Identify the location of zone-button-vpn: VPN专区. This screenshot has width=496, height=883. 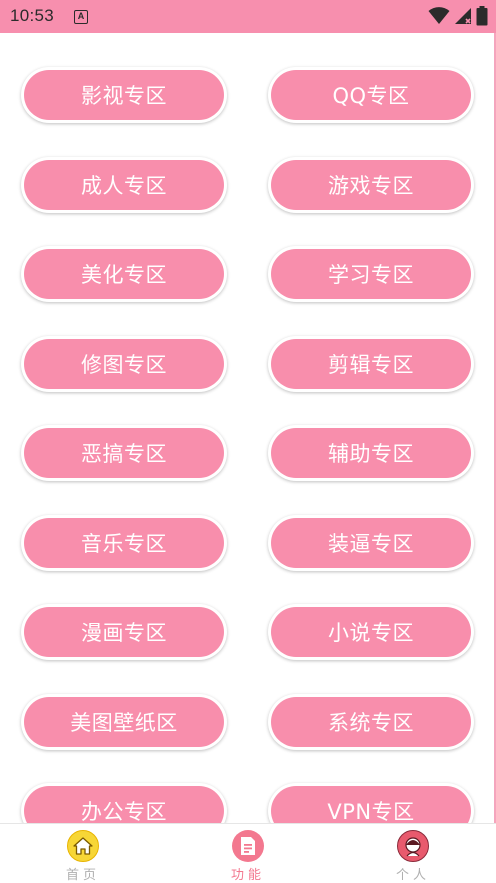
(371, 803).